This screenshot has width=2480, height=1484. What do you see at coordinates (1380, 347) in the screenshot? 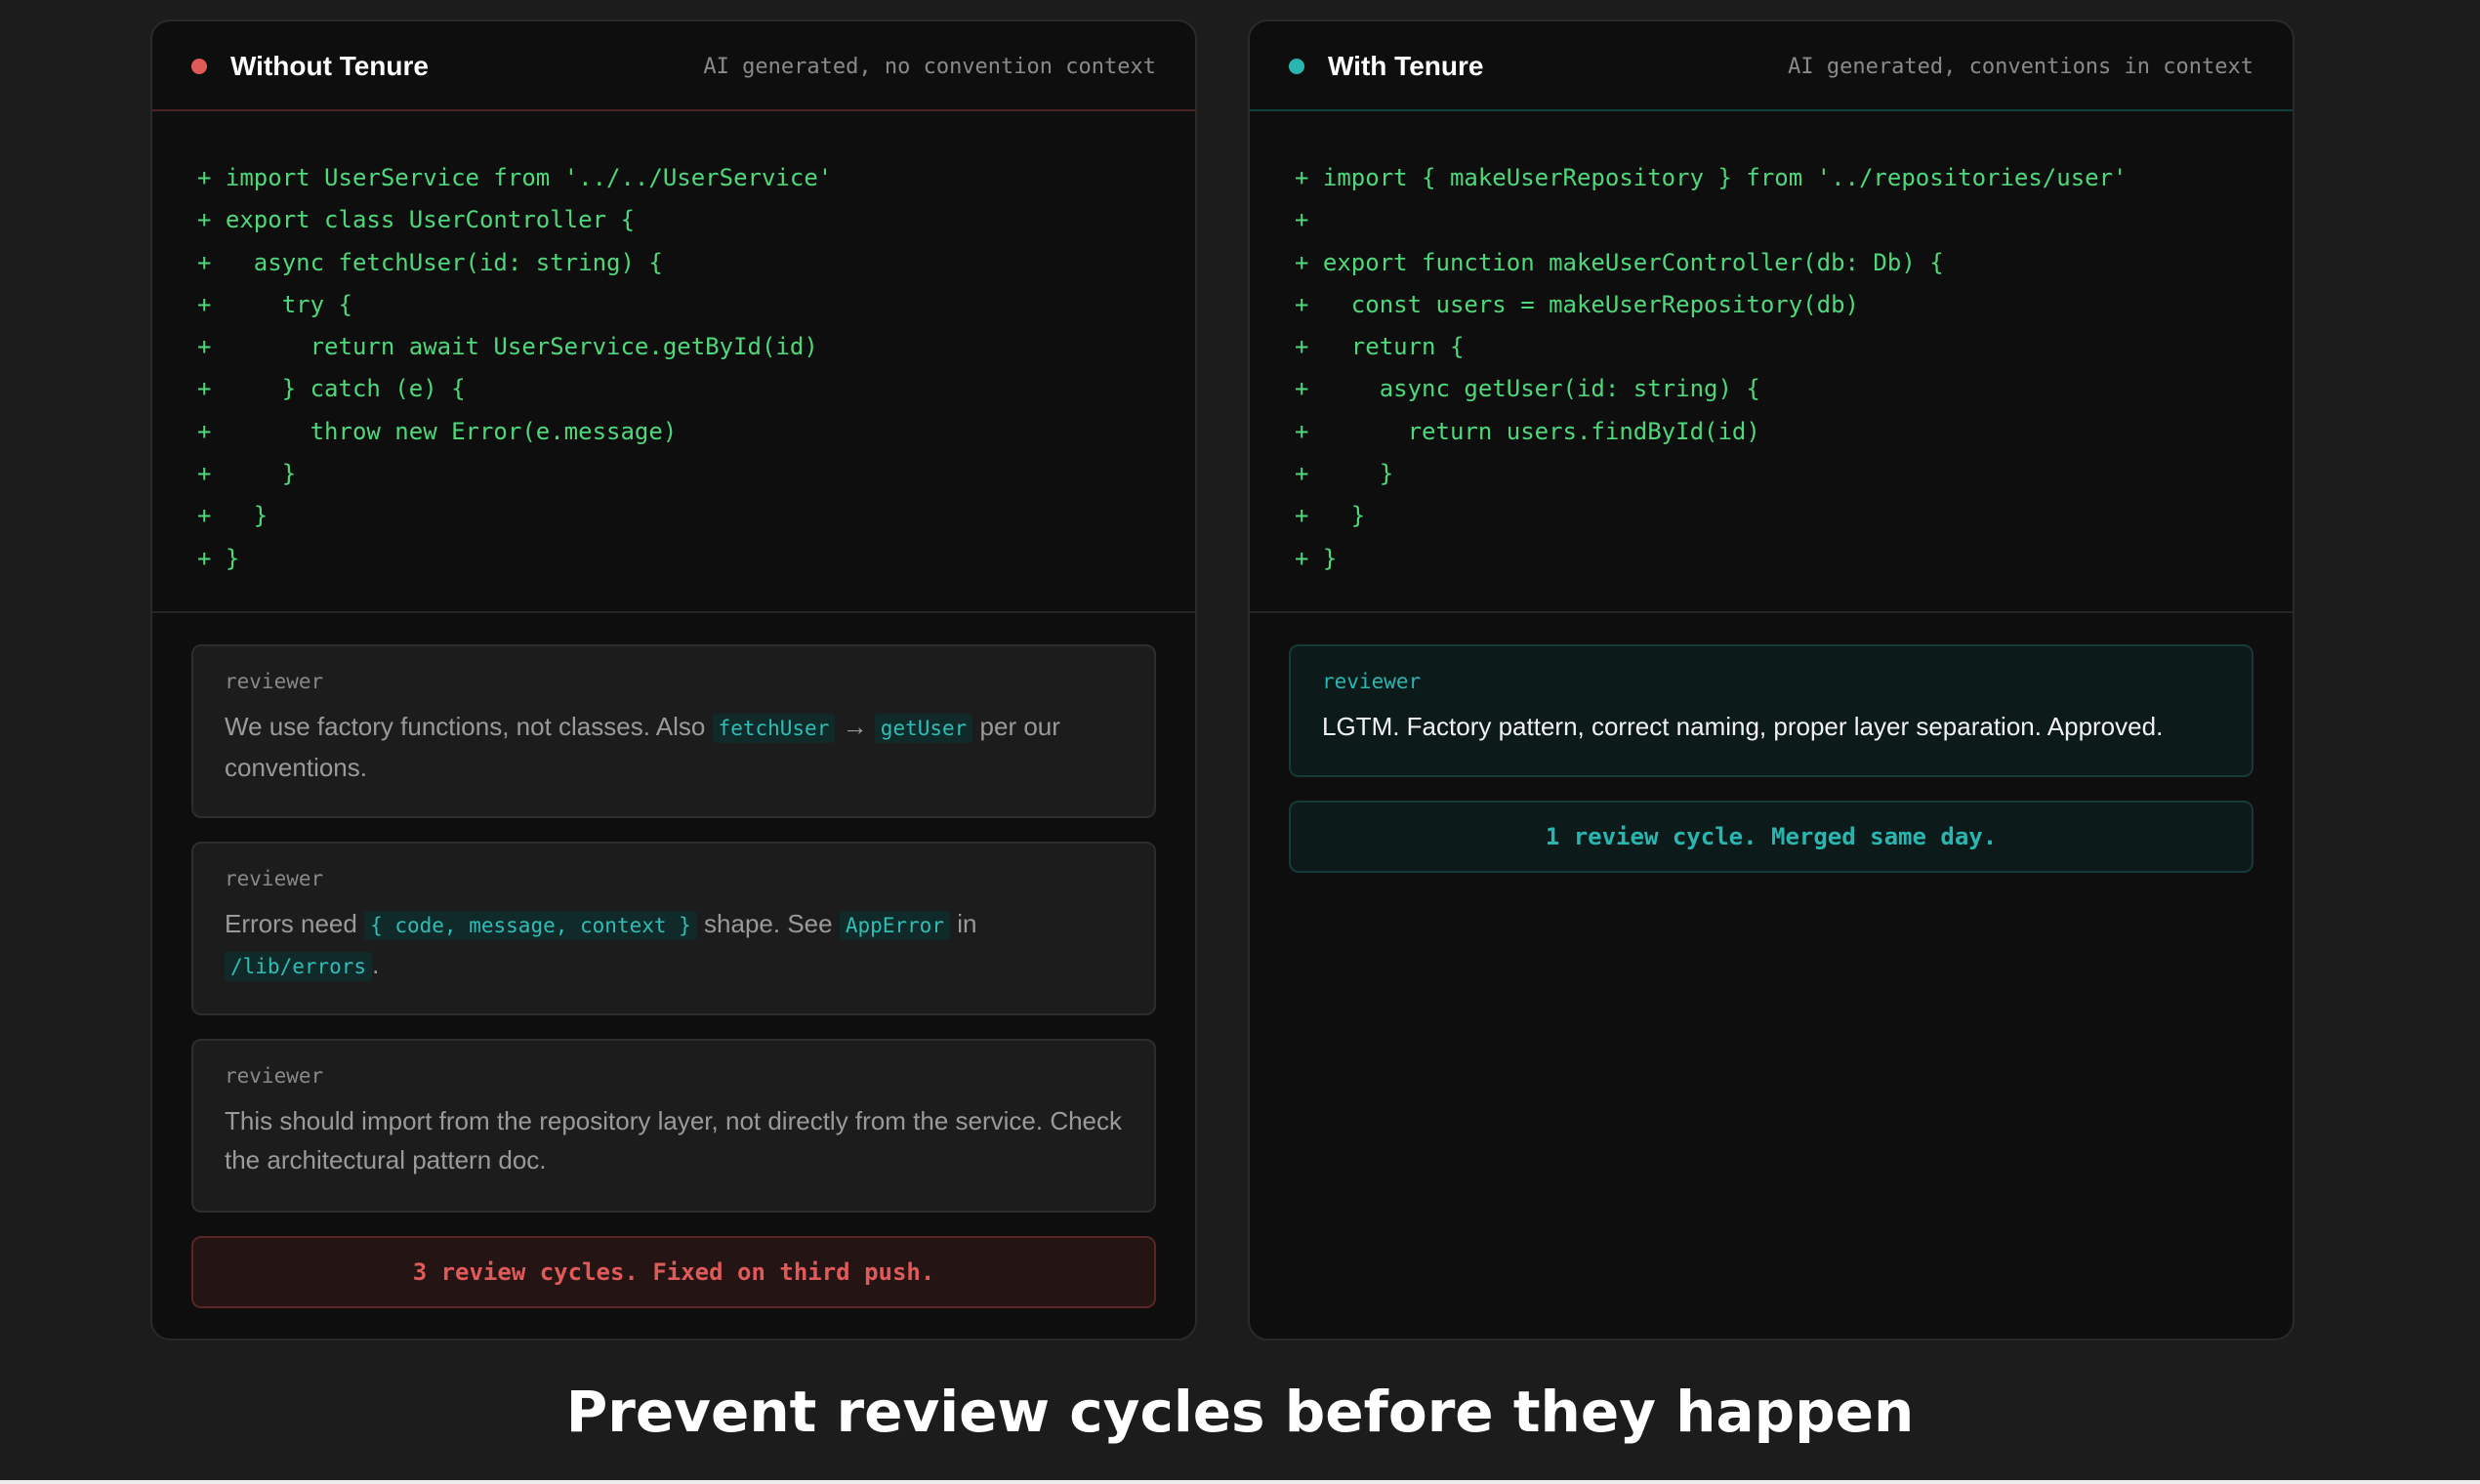
I see `code-line: + return {` at bounding box center [1380, 347].